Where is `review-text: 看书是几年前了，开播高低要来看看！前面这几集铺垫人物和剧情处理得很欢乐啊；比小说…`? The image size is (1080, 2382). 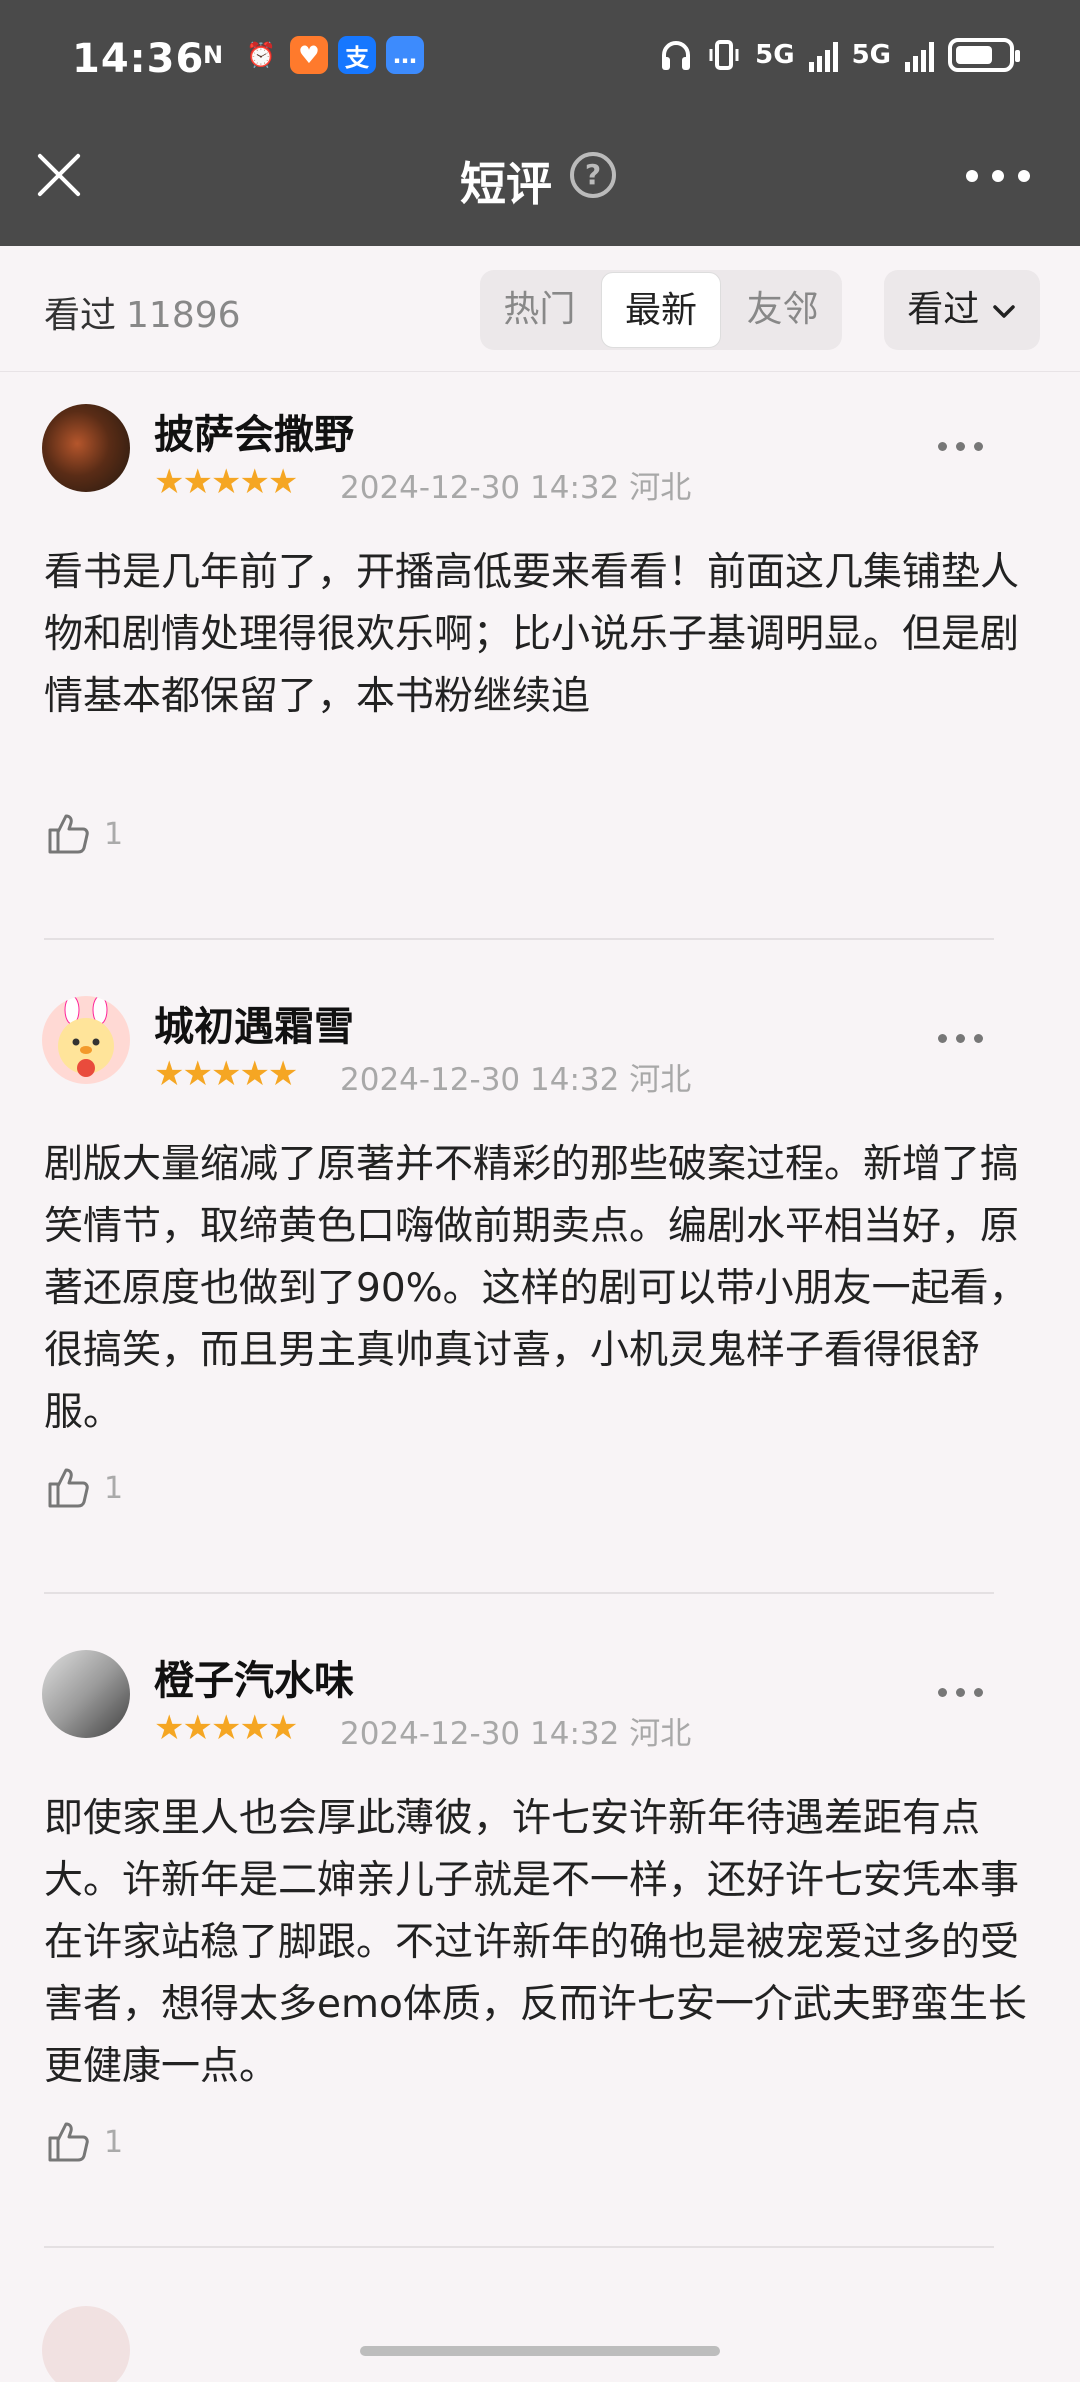
review-text: 看书是几年前了，开播高低要来看看！前面这几集铺垫人物和剧情处理得很欢乐啊；比小说… is located at coordinates (532, 634).